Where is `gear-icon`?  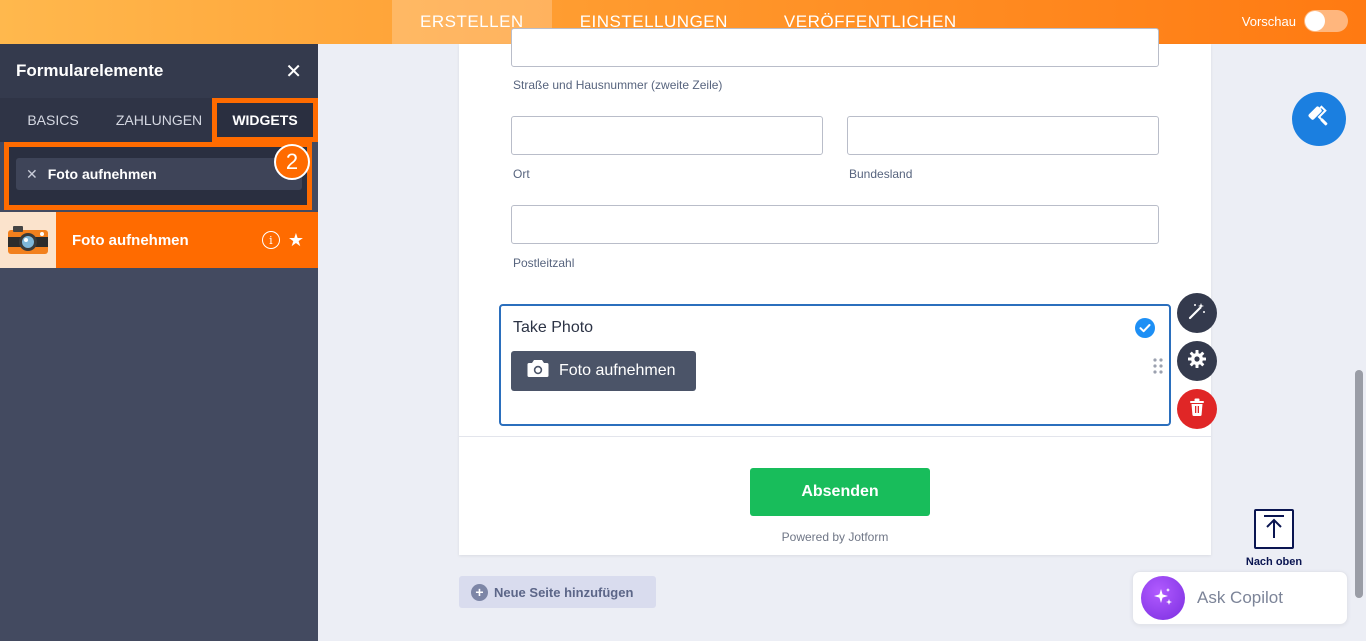 gear-icon is located at coordinates (1197, 361).